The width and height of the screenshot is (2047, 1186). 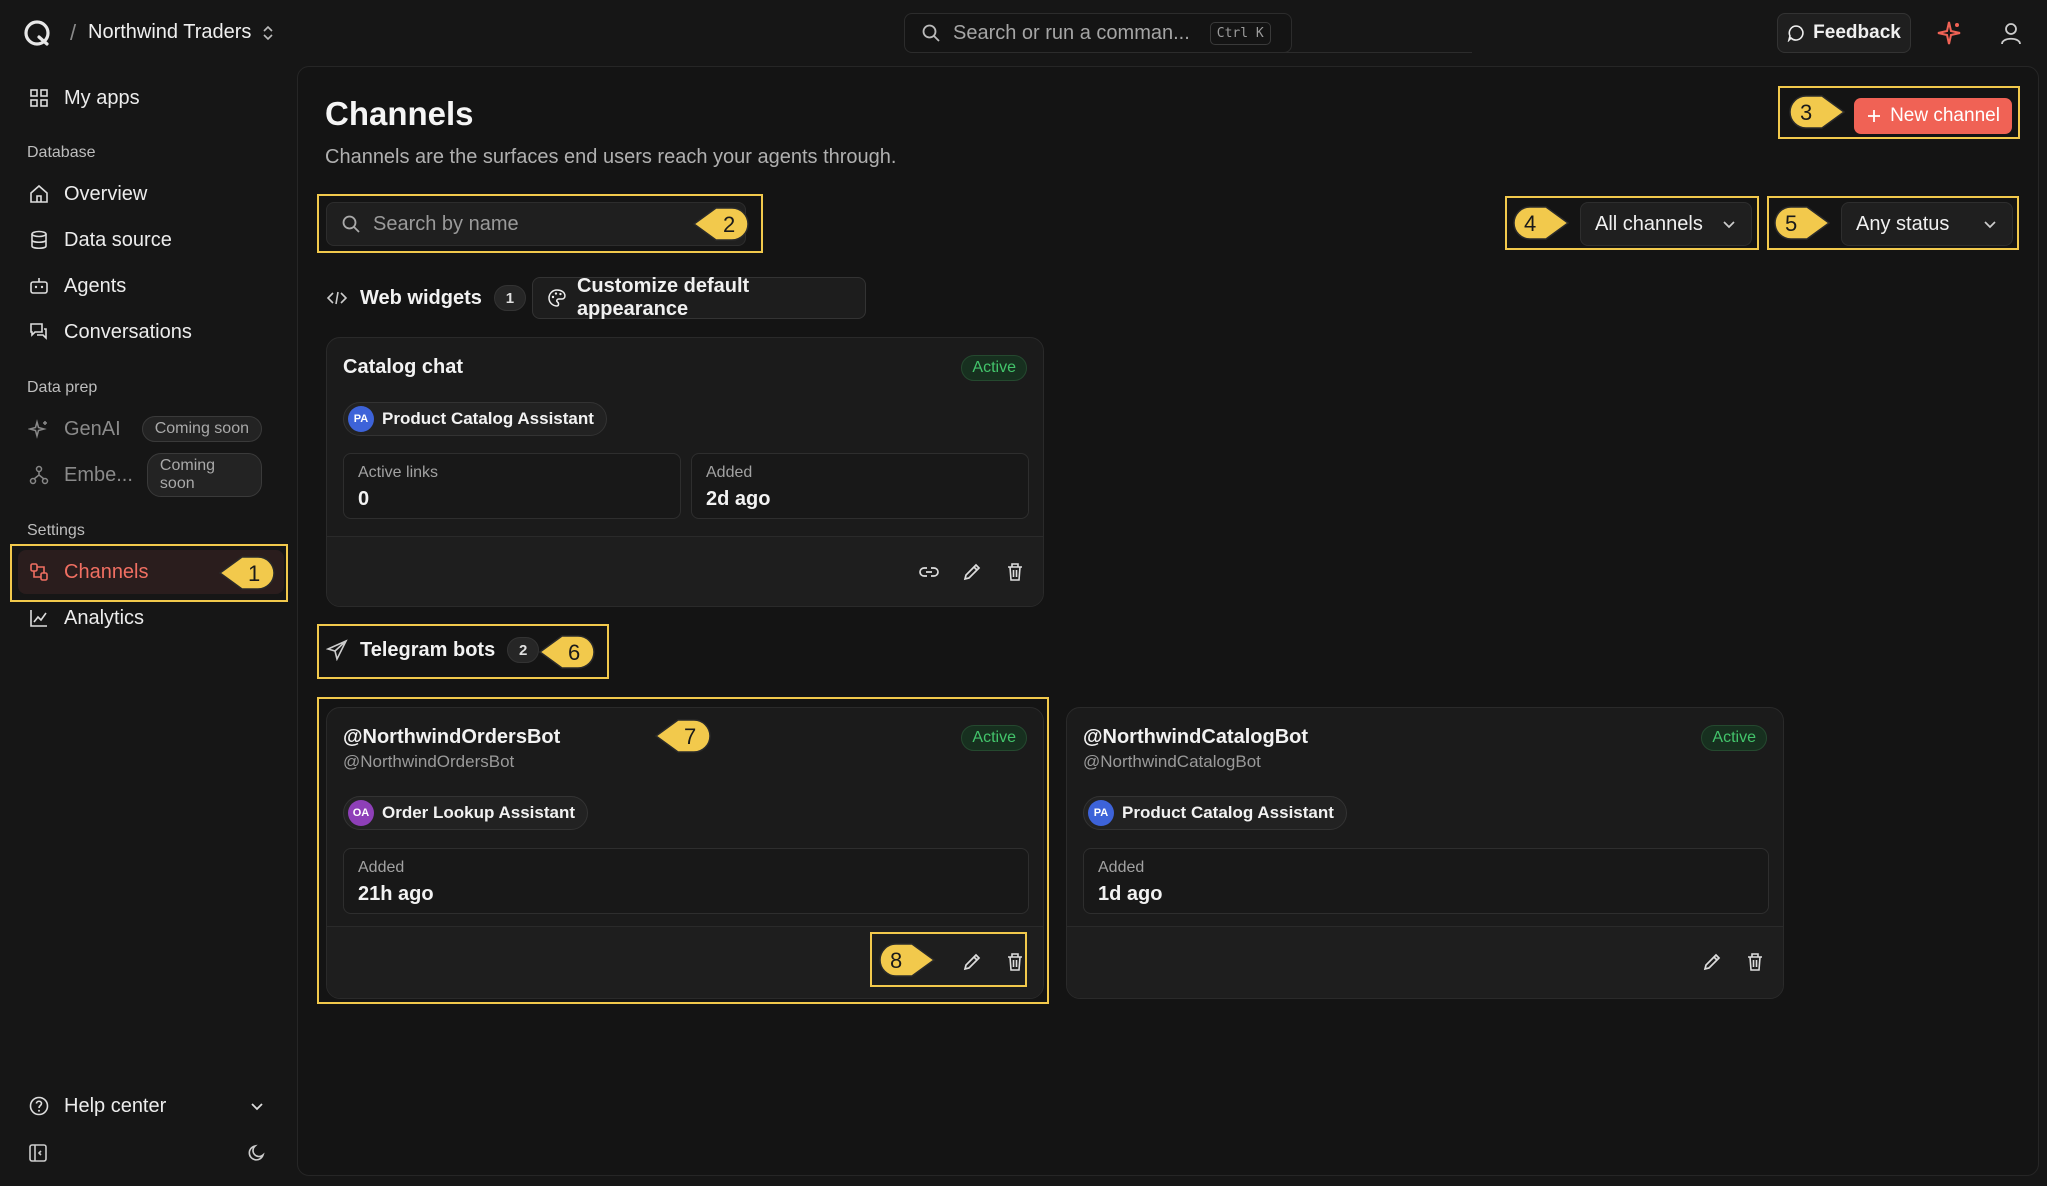 What do you see at coordinates (396, 894) in the screenshot?
I see `stat-value: 21h ago` at bounding box center [396, 894].